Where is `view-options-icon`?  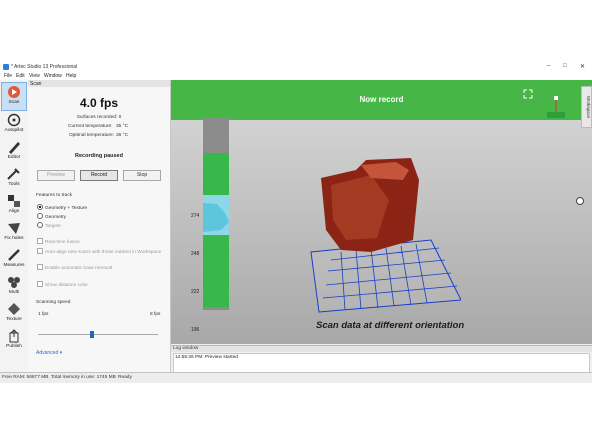 view-options-icon is located at coordinates (580, 201).